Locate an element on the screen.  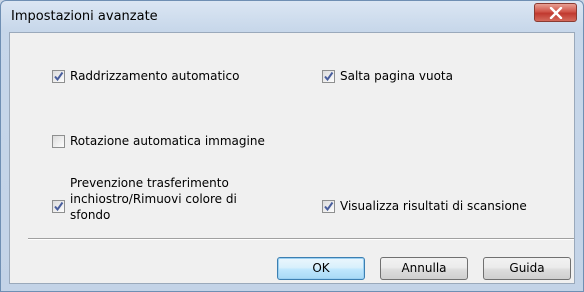
skip-blank-page-label: Salta pagina vuota is located at coordinates (396, 76).